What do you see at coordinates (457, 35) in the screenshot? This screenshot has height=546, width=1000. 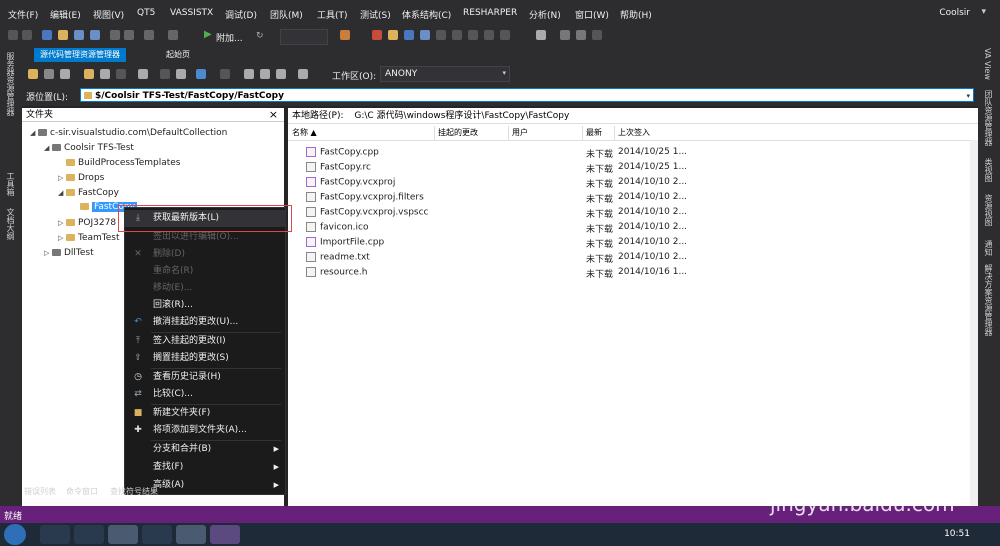 I see `bookmark-icon` at bounding box center [457, 35].